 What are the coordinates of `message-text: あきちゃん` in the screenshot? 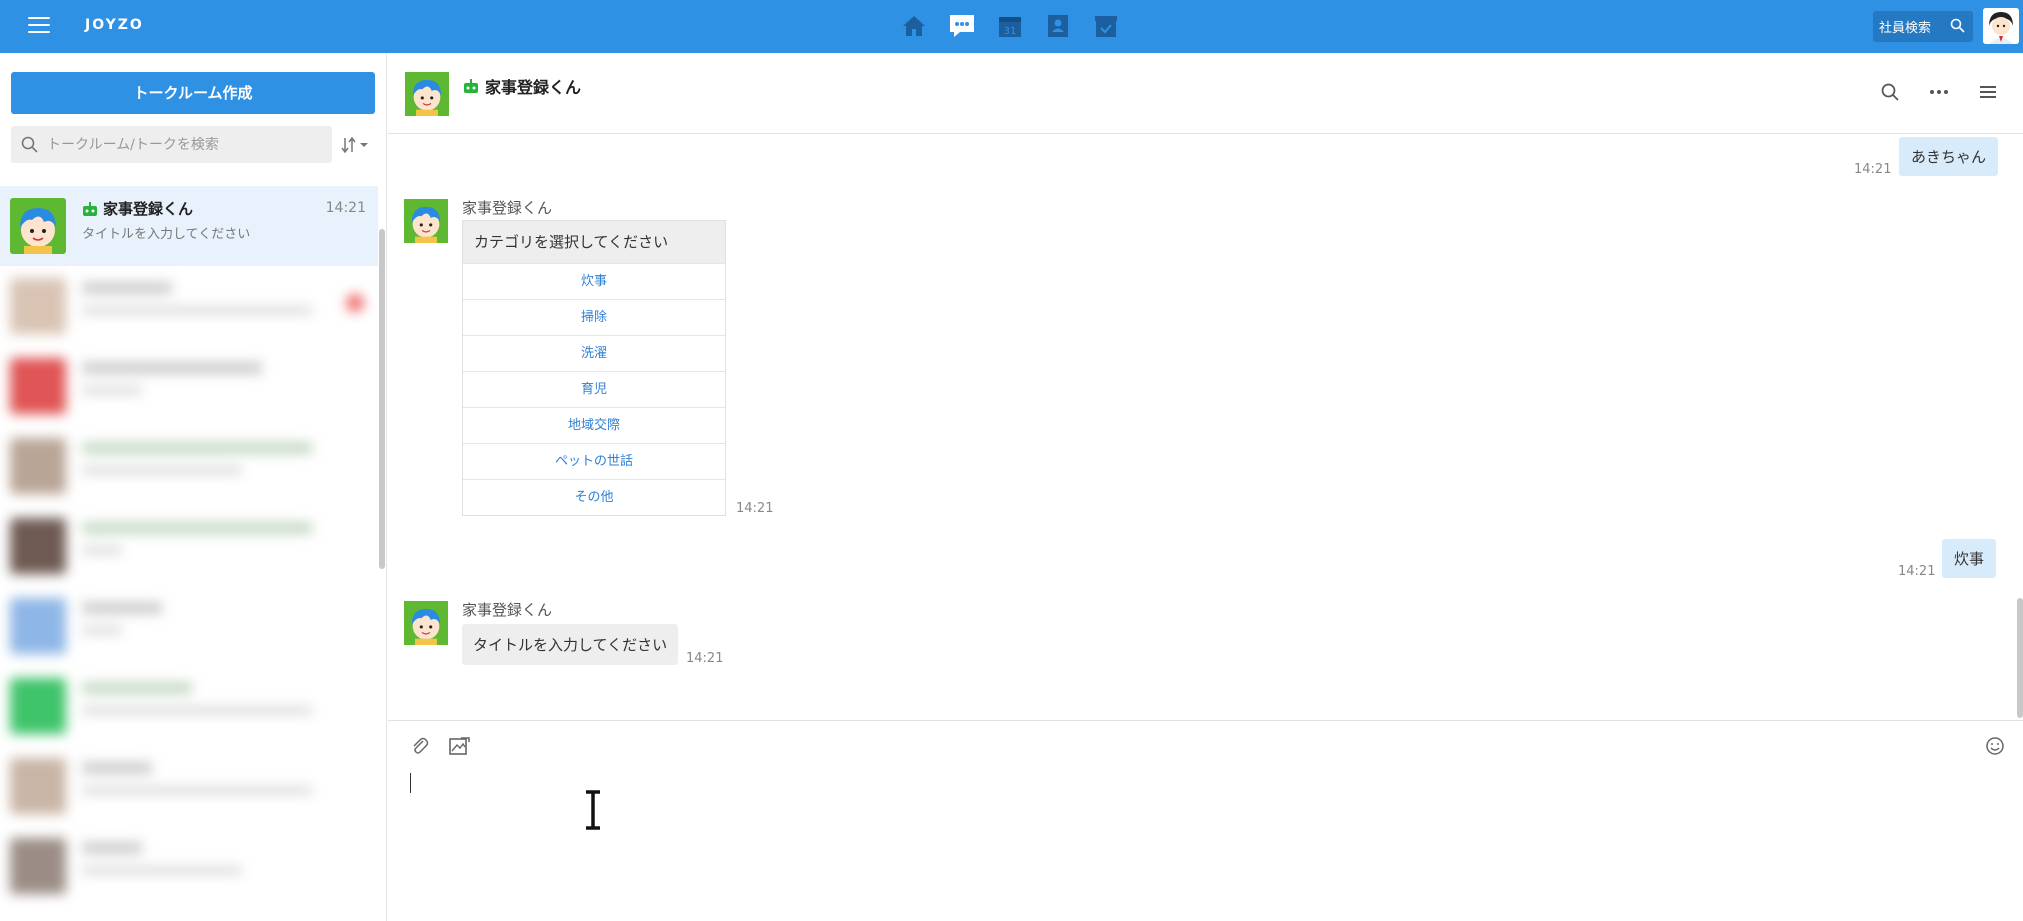 It's located at (1949, 156).